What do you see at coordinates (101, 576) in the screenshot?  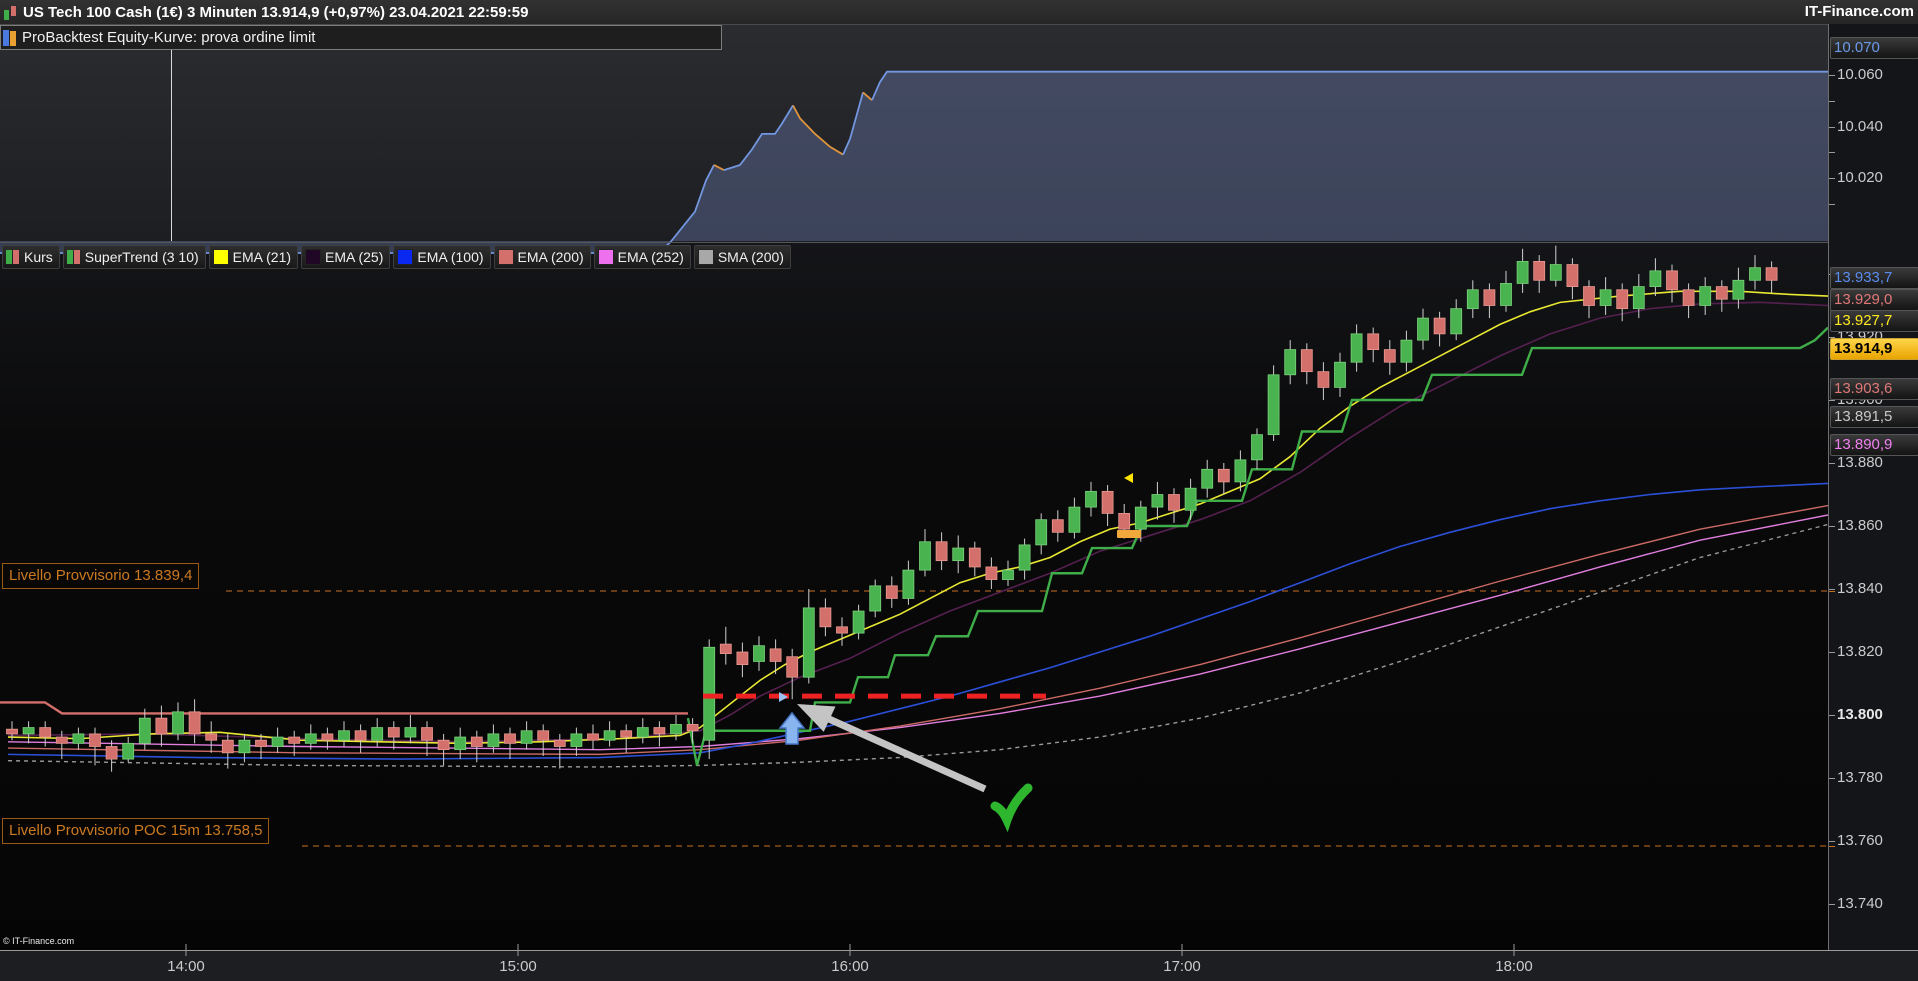 I see `provisional-level-label: Livello Provvisorio 13.839,4` at bounding box center [101, 576].